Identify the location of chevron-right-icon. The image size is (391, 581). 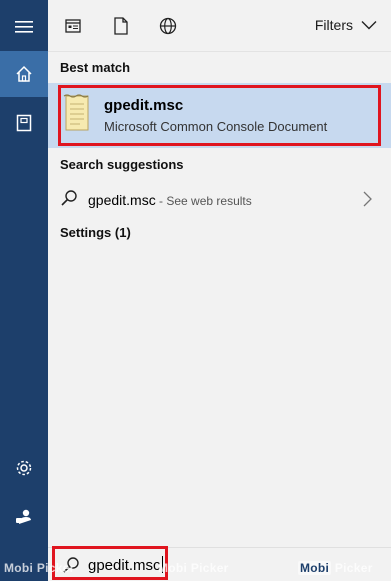
(367, 199).